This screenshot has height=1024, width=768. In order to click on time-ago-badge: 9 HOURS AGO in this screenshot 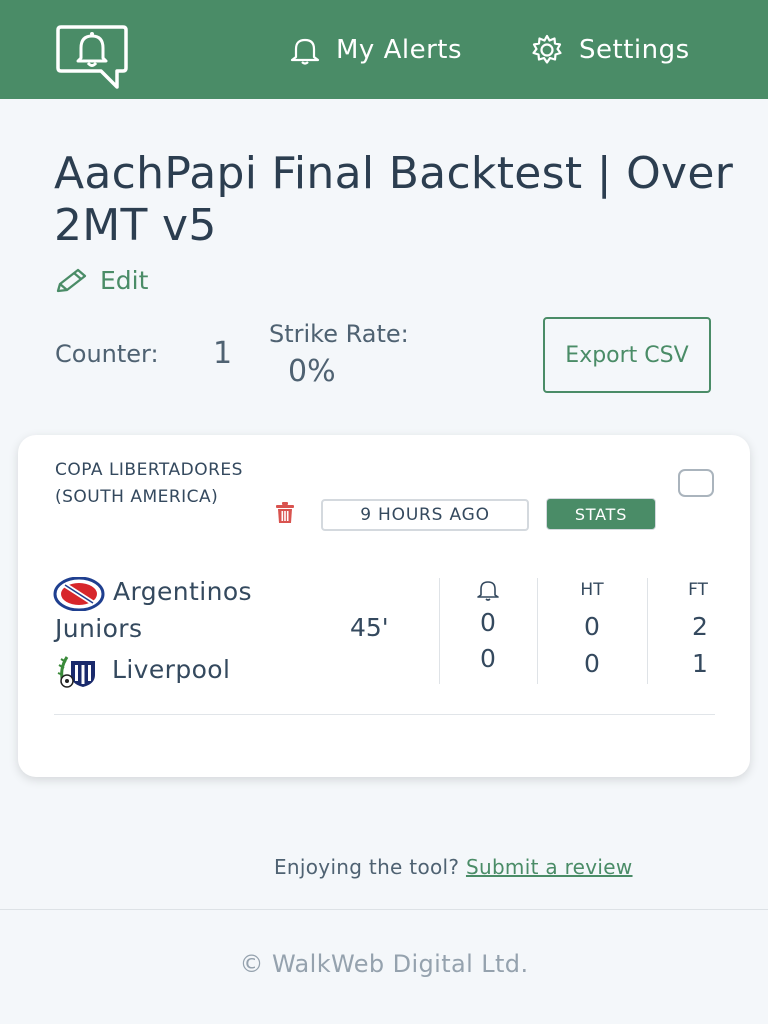, I will do `click(425, 515)`.